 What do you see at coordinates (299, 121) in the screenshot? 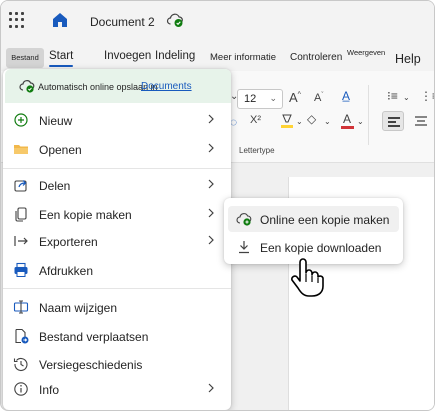
I see `highlight-chevron-icon: ⌄` at bounding box center [299, 121].